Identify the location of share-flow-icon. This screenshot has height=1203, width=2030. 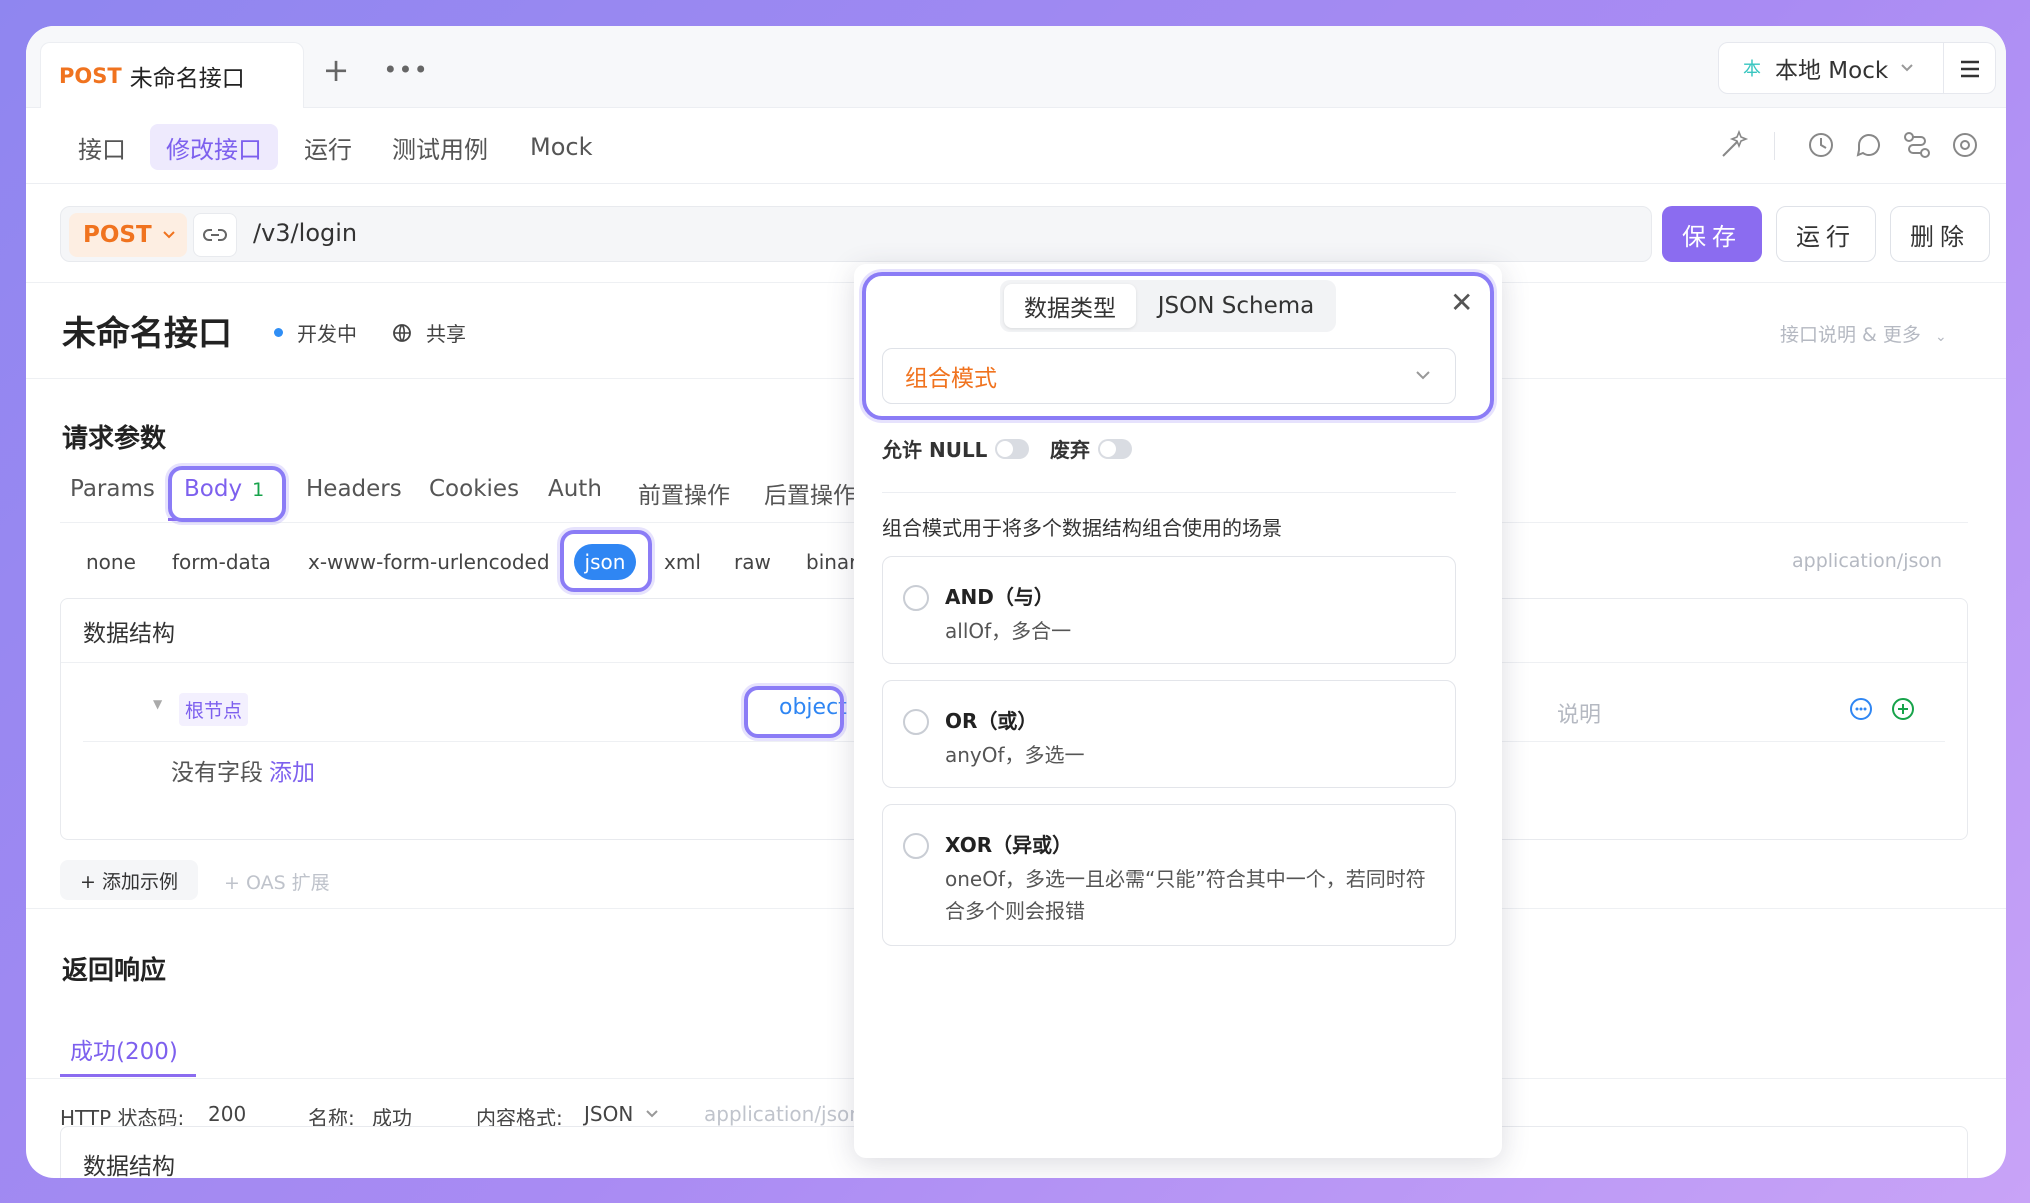
(1917, 145).